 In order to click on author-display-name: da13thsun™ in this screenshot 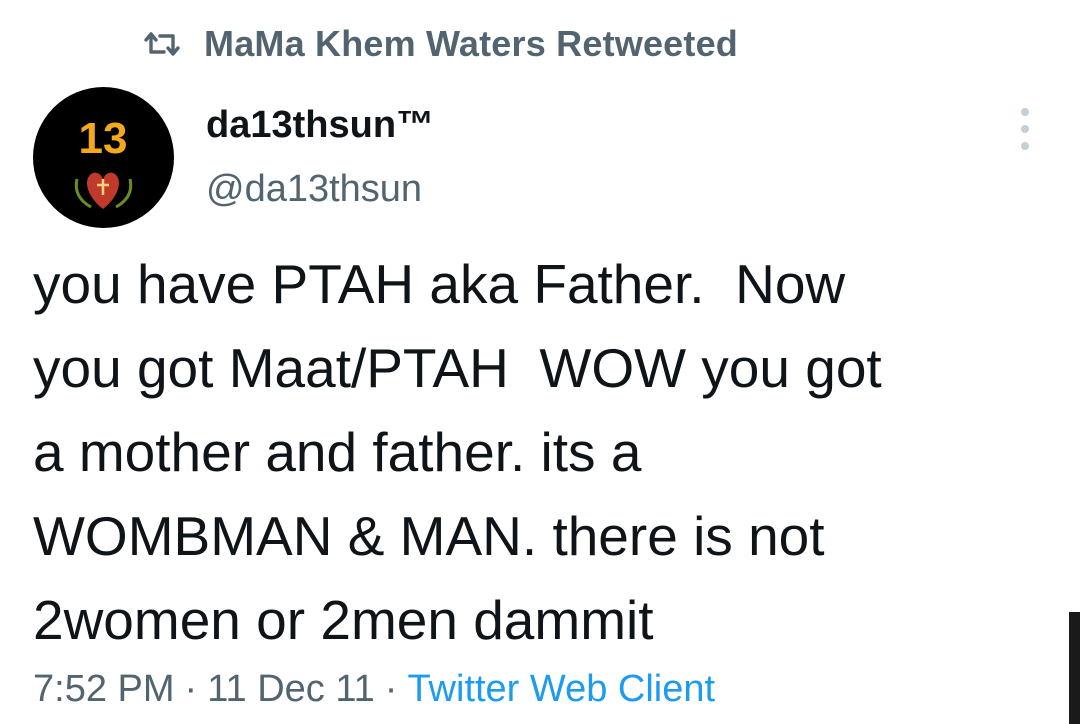, I will do `click(320, 125)`.